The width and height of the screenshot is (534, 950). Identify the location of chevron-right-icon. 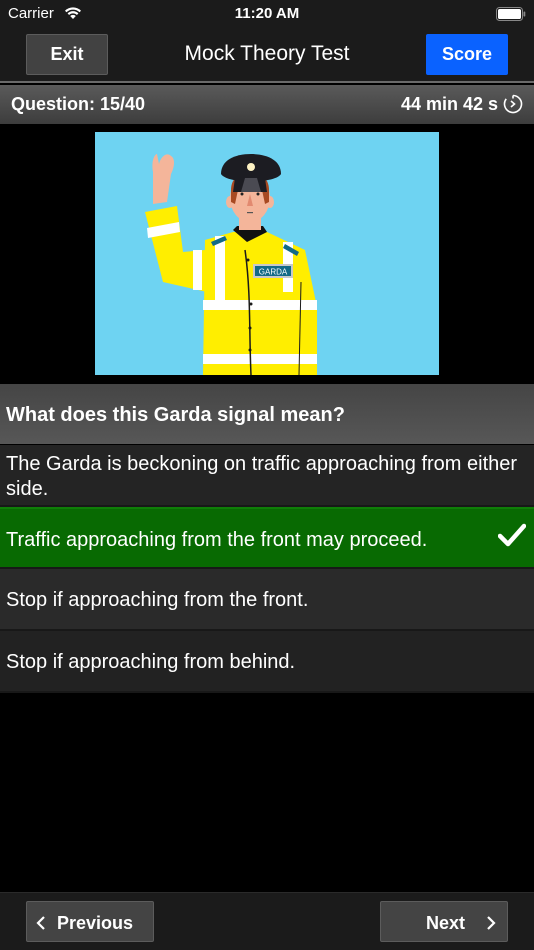
(491, 923).